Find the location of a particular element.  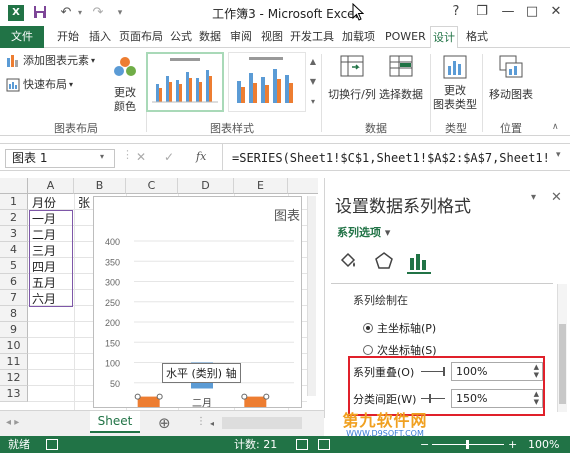

row-header-7: 7 is located at coordinates (14, 298).